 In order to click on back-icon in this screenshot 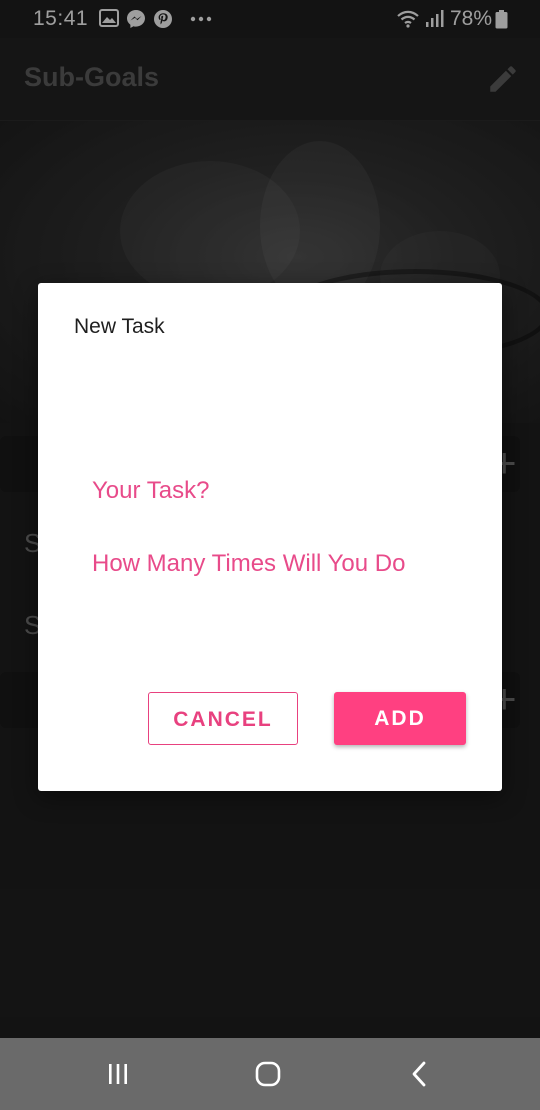, I will do `click(420, 1074)`.